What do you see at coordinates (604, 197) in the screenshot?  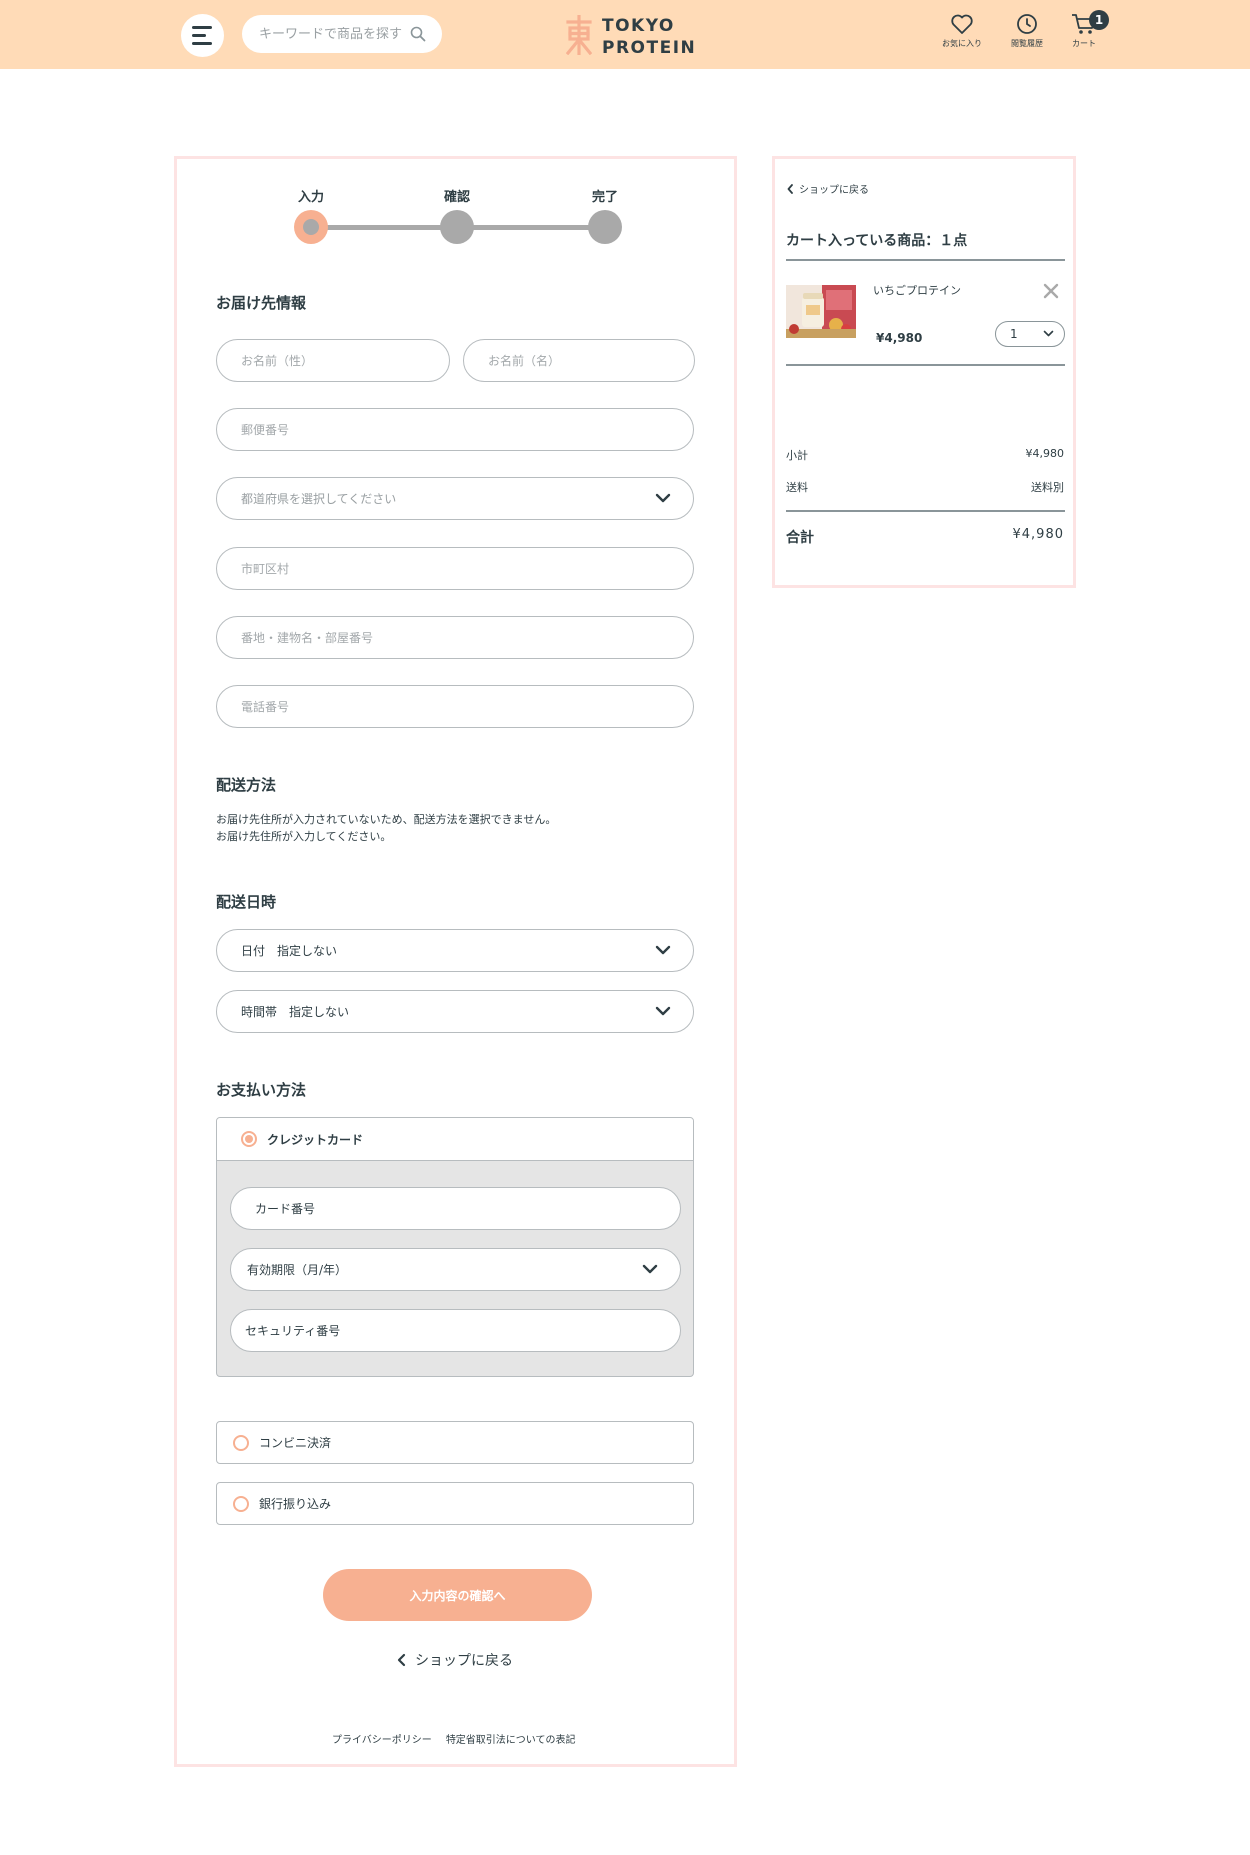 I see `step-label-complete: 完了` at bounding box center [604, 197].